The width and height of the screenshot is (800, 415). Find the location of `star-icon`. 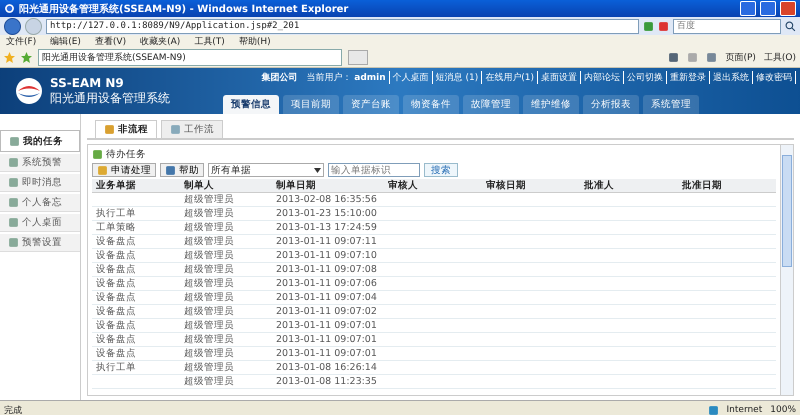

star-icon is located at coordinates (9, 57).